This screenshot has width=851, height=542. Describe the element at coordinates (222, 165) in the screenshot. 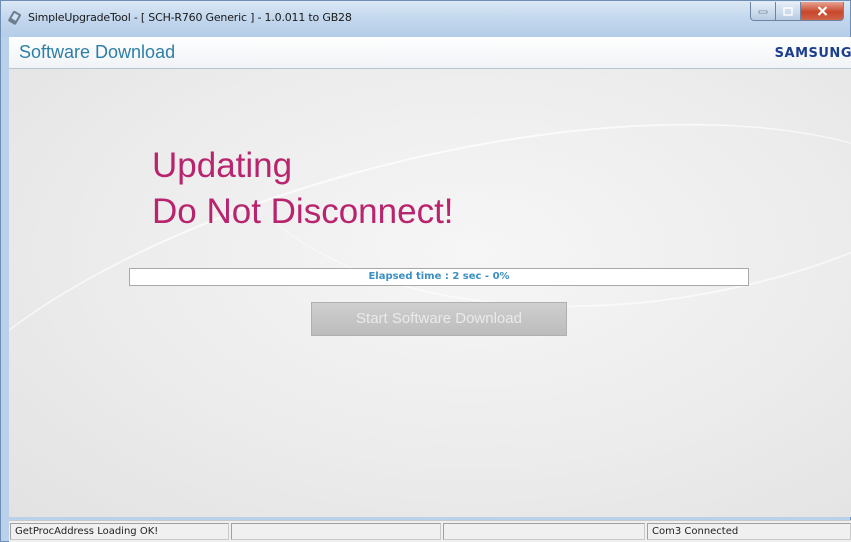

I see `headline-line-1: Updating` at that location.